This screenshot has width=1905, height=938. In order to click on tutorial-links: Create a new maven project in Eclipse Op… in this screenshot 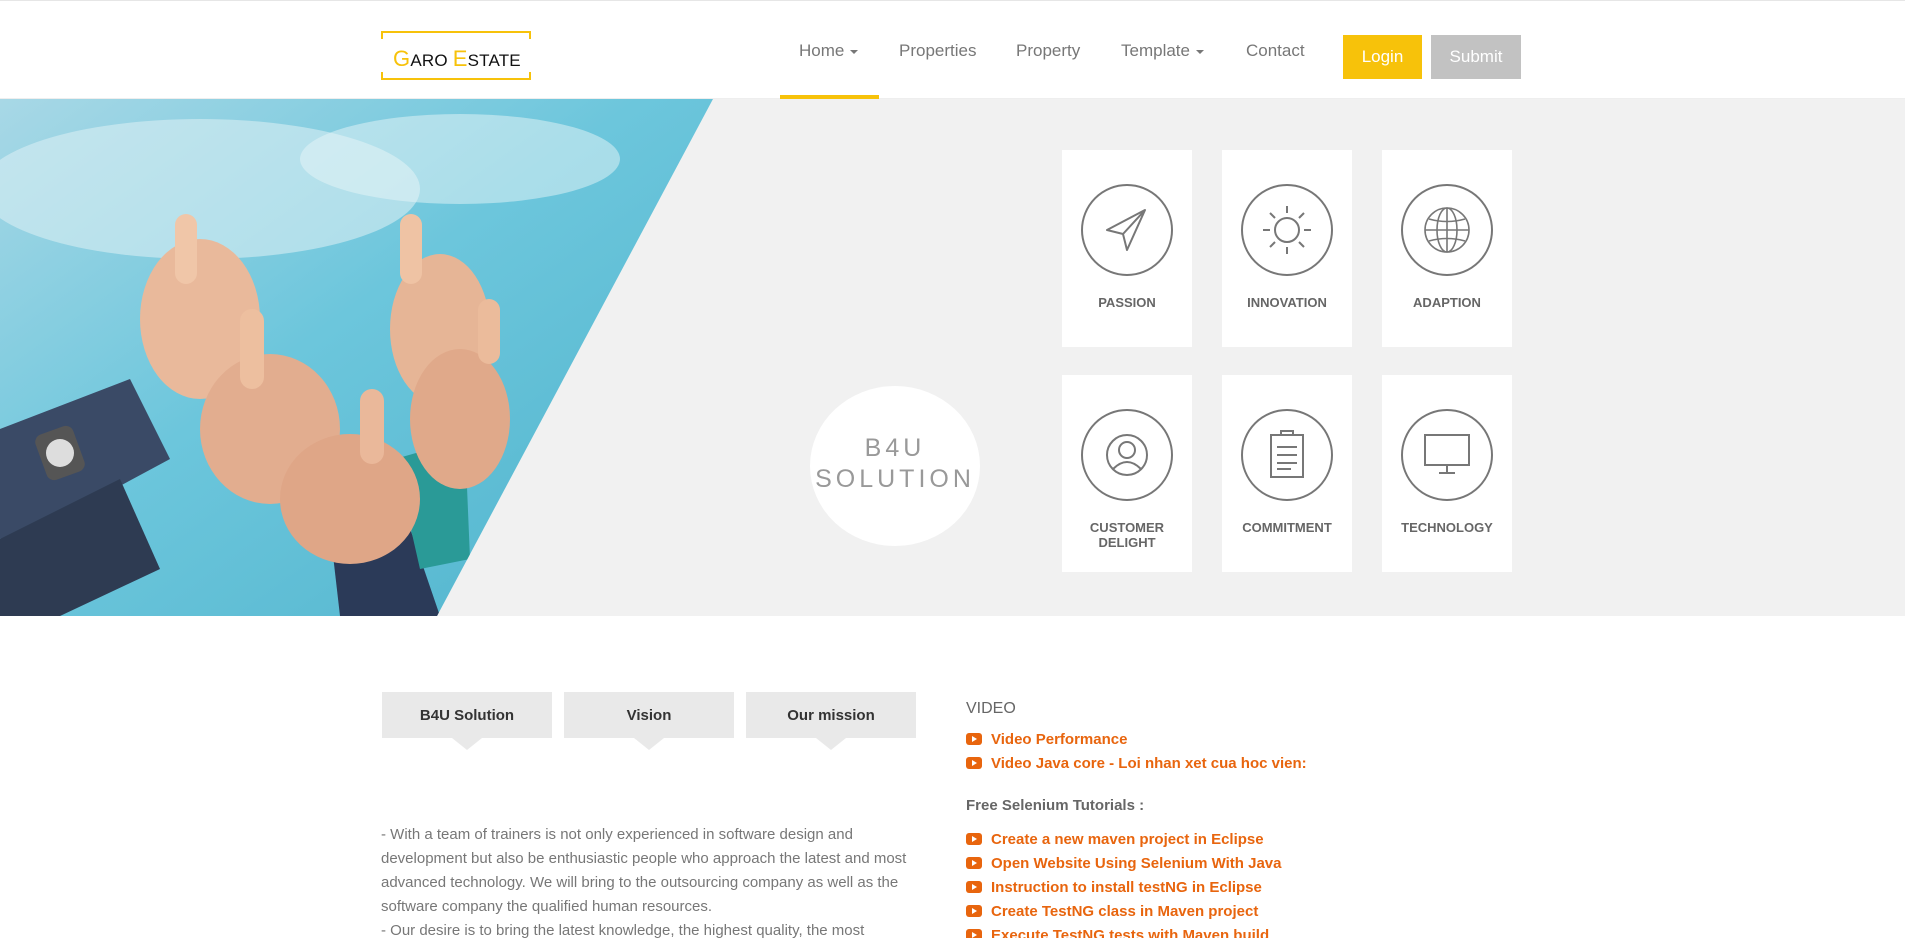, I will do `click(1124, 884)`.